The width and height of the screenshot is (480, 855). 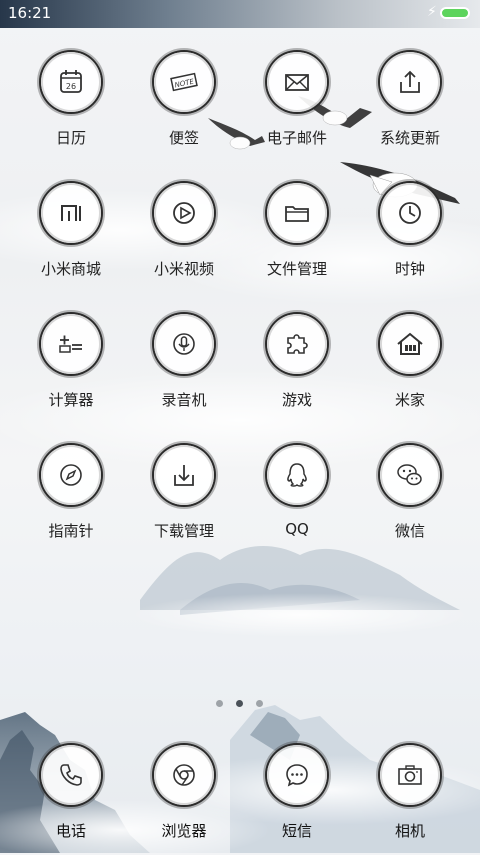 What do you see at coordinates (71, 344) in the screenshot?
I see `calculator-icon` at bounding box center [71, 344].